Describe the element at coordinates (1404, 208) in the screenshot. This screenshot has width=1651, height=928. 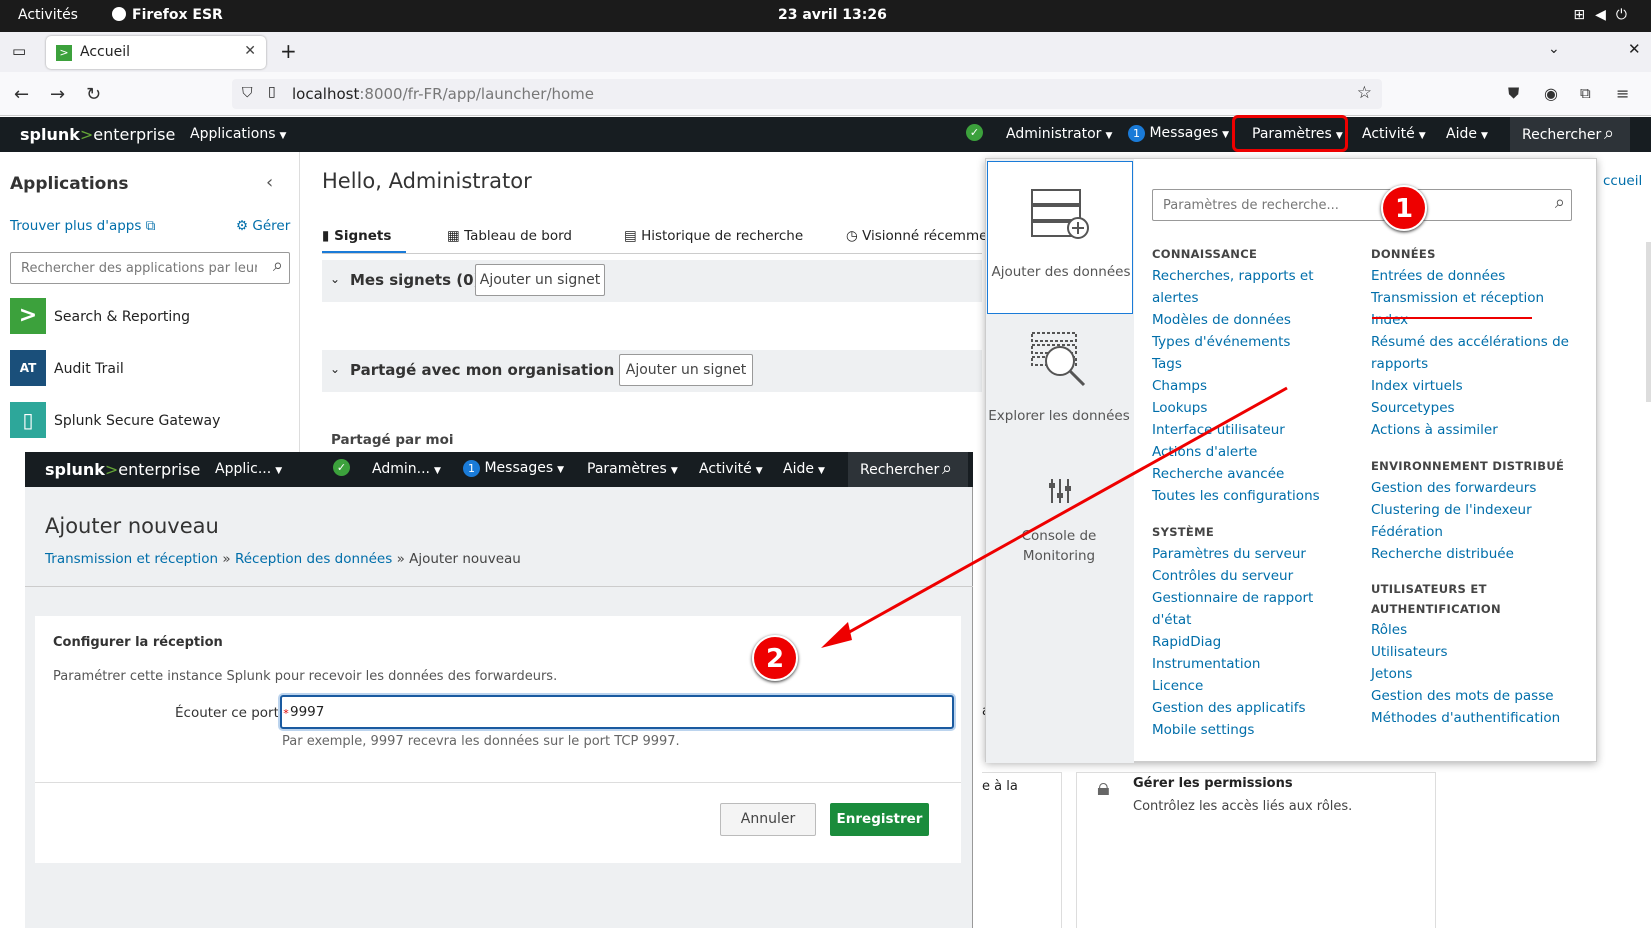
I see `step-1-badge: 1` at that location.